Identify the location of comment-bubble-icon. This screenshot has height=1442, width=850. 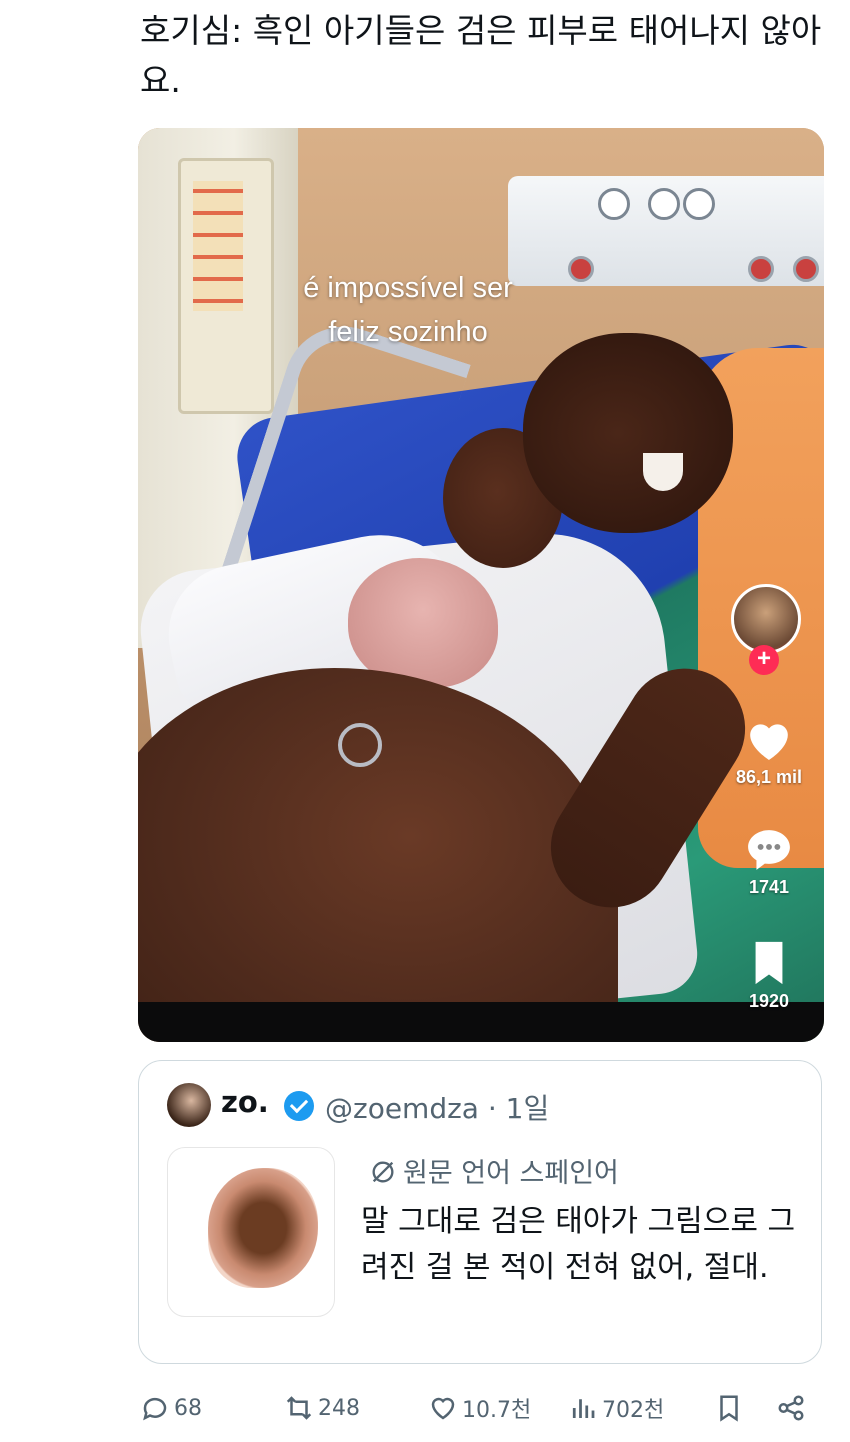
(769, 850).